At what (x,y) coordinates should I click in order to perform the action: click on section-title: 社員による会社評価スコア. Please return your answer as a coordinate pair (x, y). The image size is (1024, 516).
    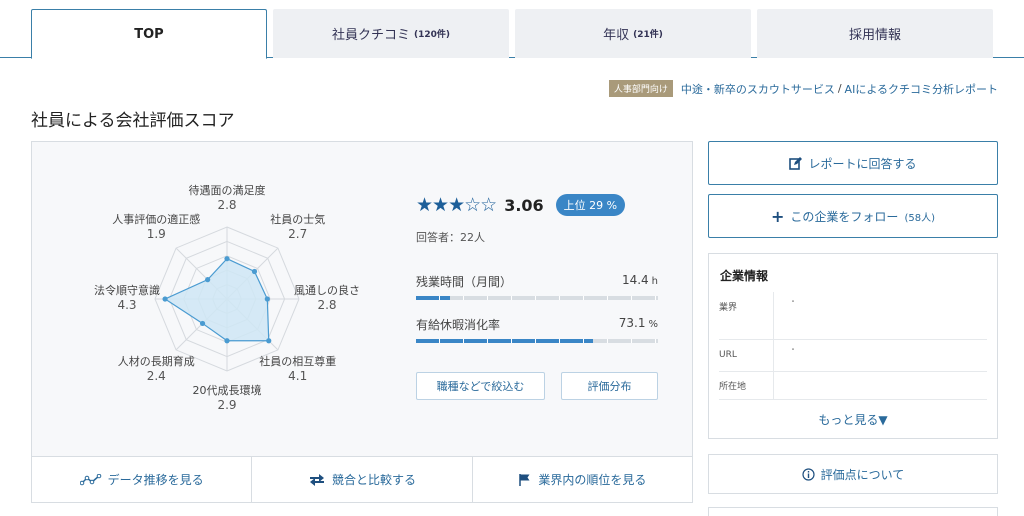
    Looking at the image, I should click on (133, 121).